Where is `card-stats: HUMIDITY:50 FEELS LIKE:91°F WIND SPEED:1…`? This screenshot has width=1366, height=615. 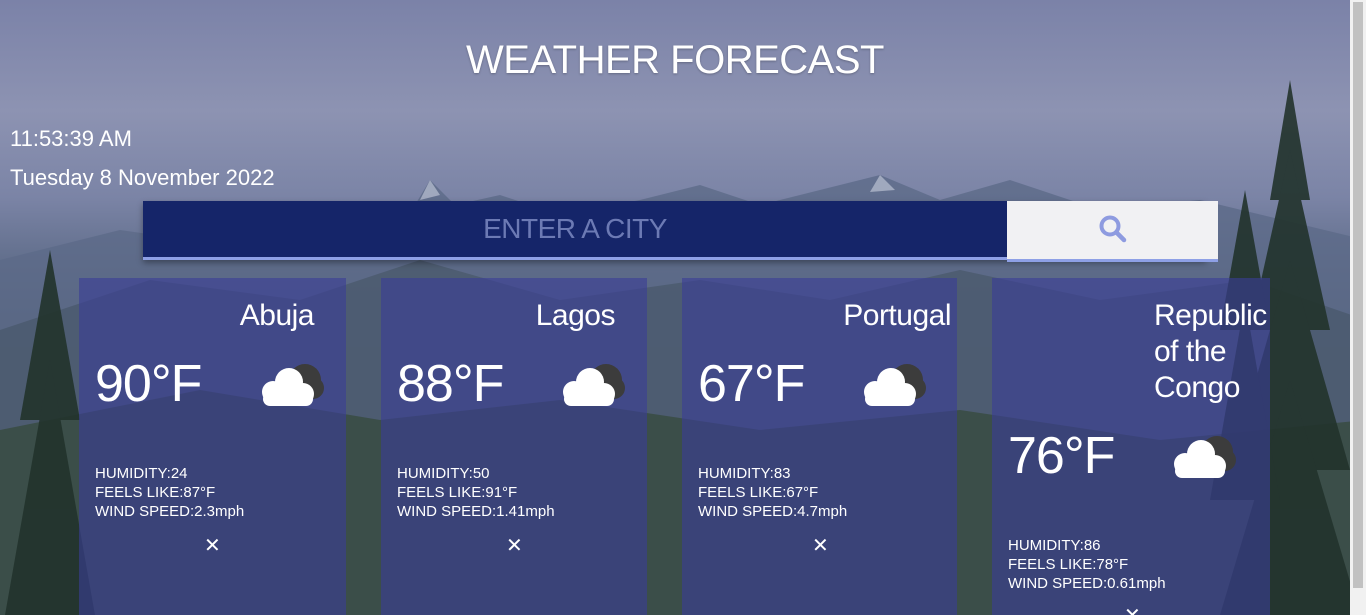 card-stats: HUMIDITY:50 FEELS LIKE:91°F WIND SPEED:1… is located at coordinates (476, 492).